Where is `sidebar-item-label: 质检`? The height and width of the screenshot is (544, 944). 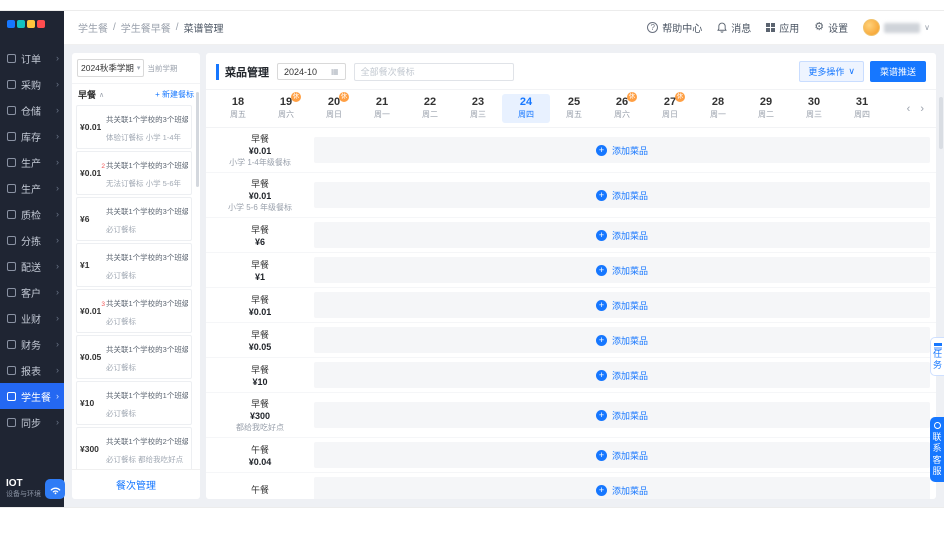 sidebar-item-label: 质检 is located at coordinates (31, 216).